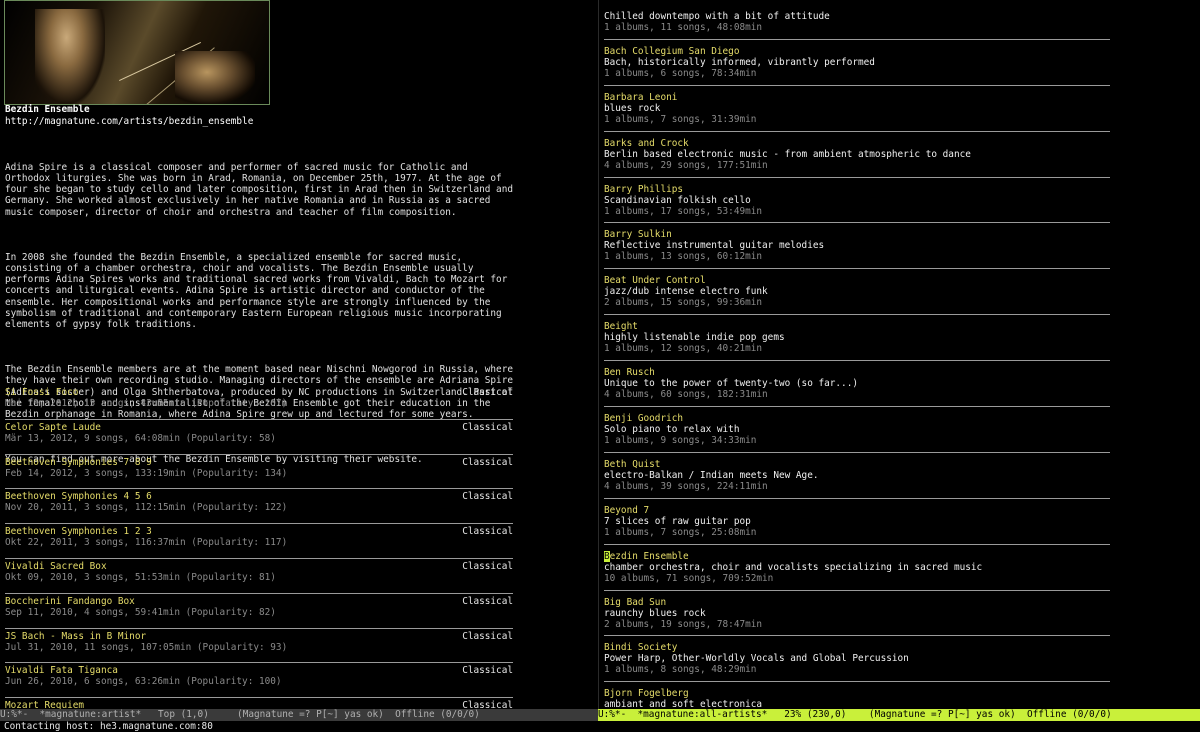 The image size is (1200, 732). I want to click on artist-row-description: highly listenable indie pop gems, so click(694, 338).